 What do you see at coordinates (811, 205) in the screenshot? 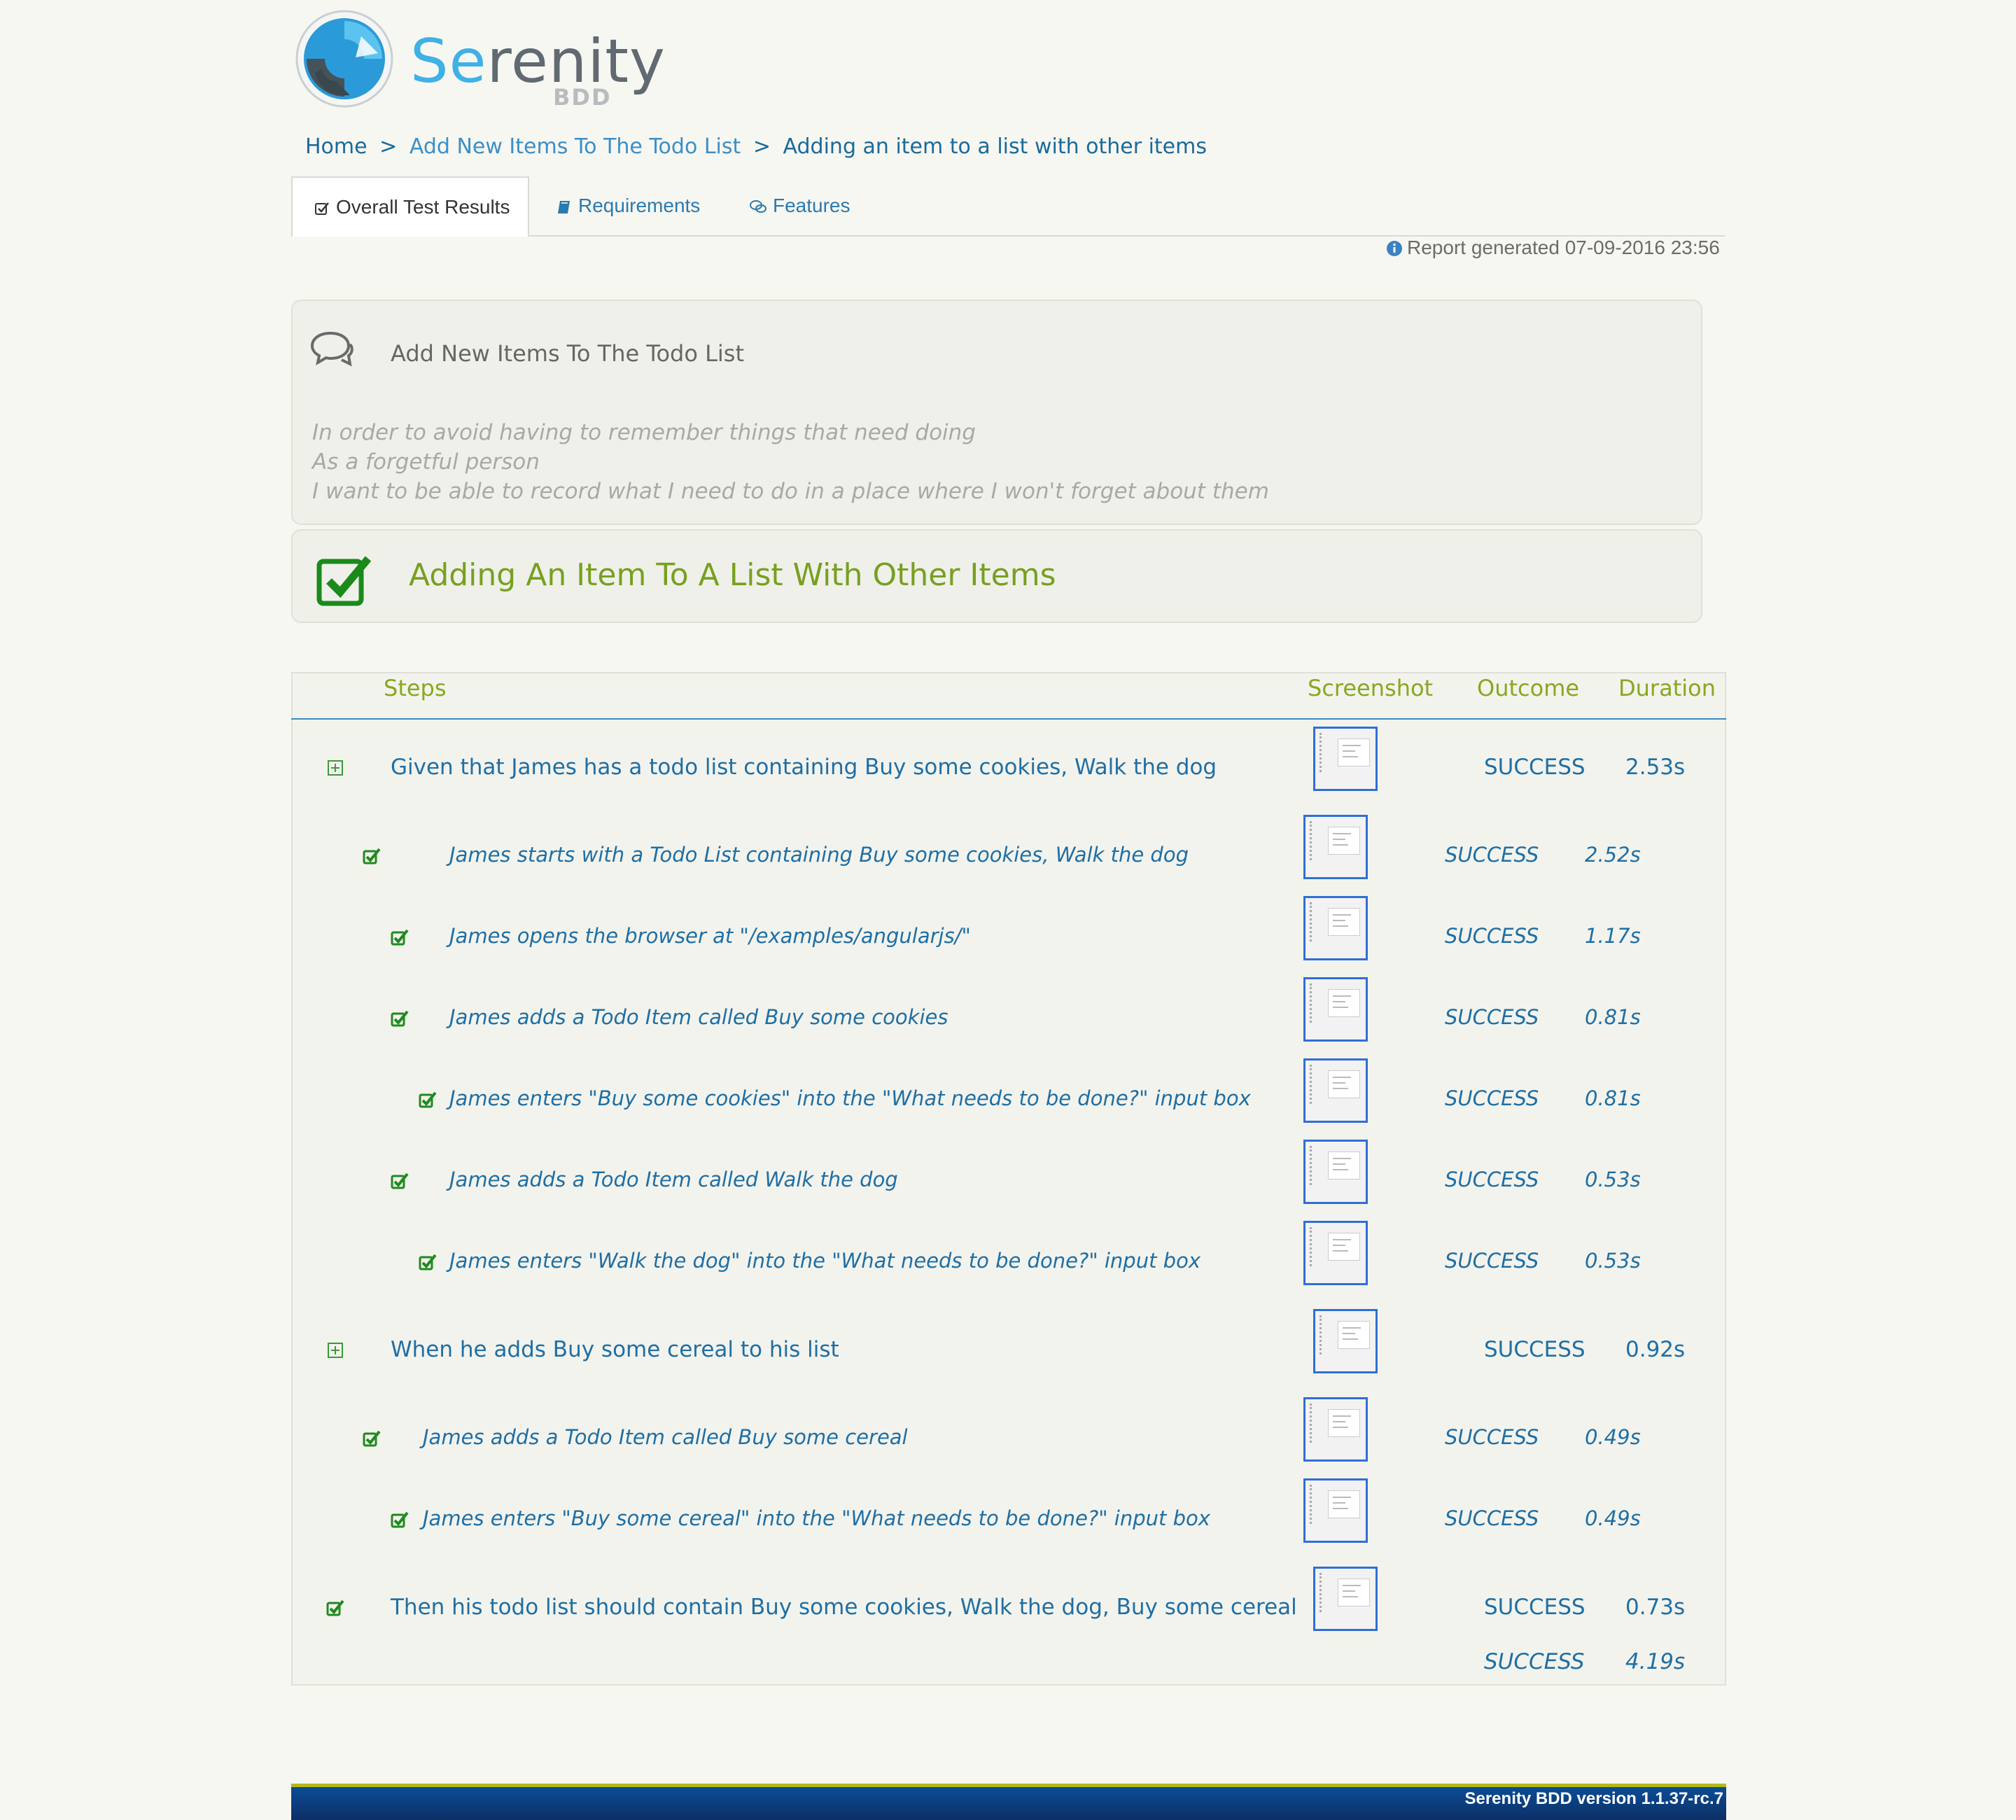
I see `tab-label: Features` at bounding box center [811, 205].